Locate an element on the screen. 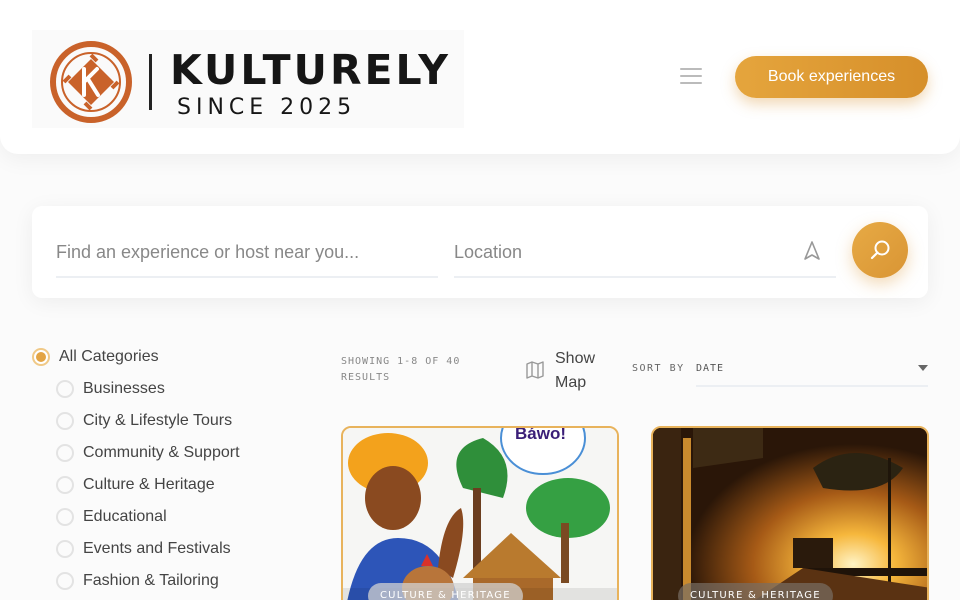  show-map-toggle: Show Map is located at coordinates (585, 371).